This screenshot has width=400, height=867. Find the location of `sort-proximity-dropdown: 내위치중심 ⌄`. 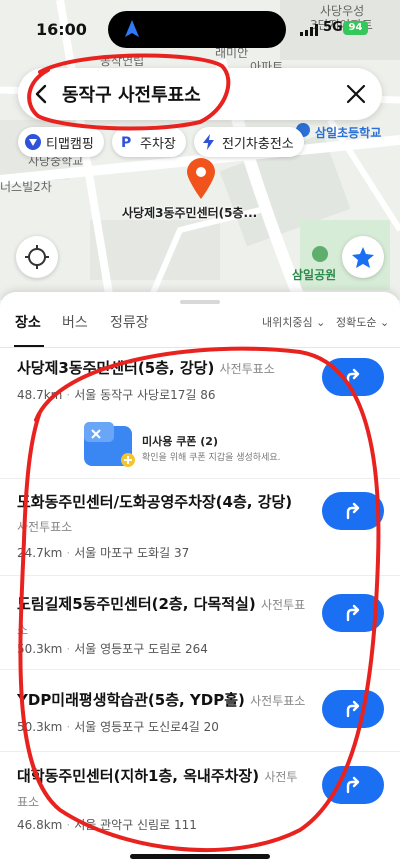

sort-proximity-dropdown: 내위치중심 ⌄ is located at coordinates (293, 322).